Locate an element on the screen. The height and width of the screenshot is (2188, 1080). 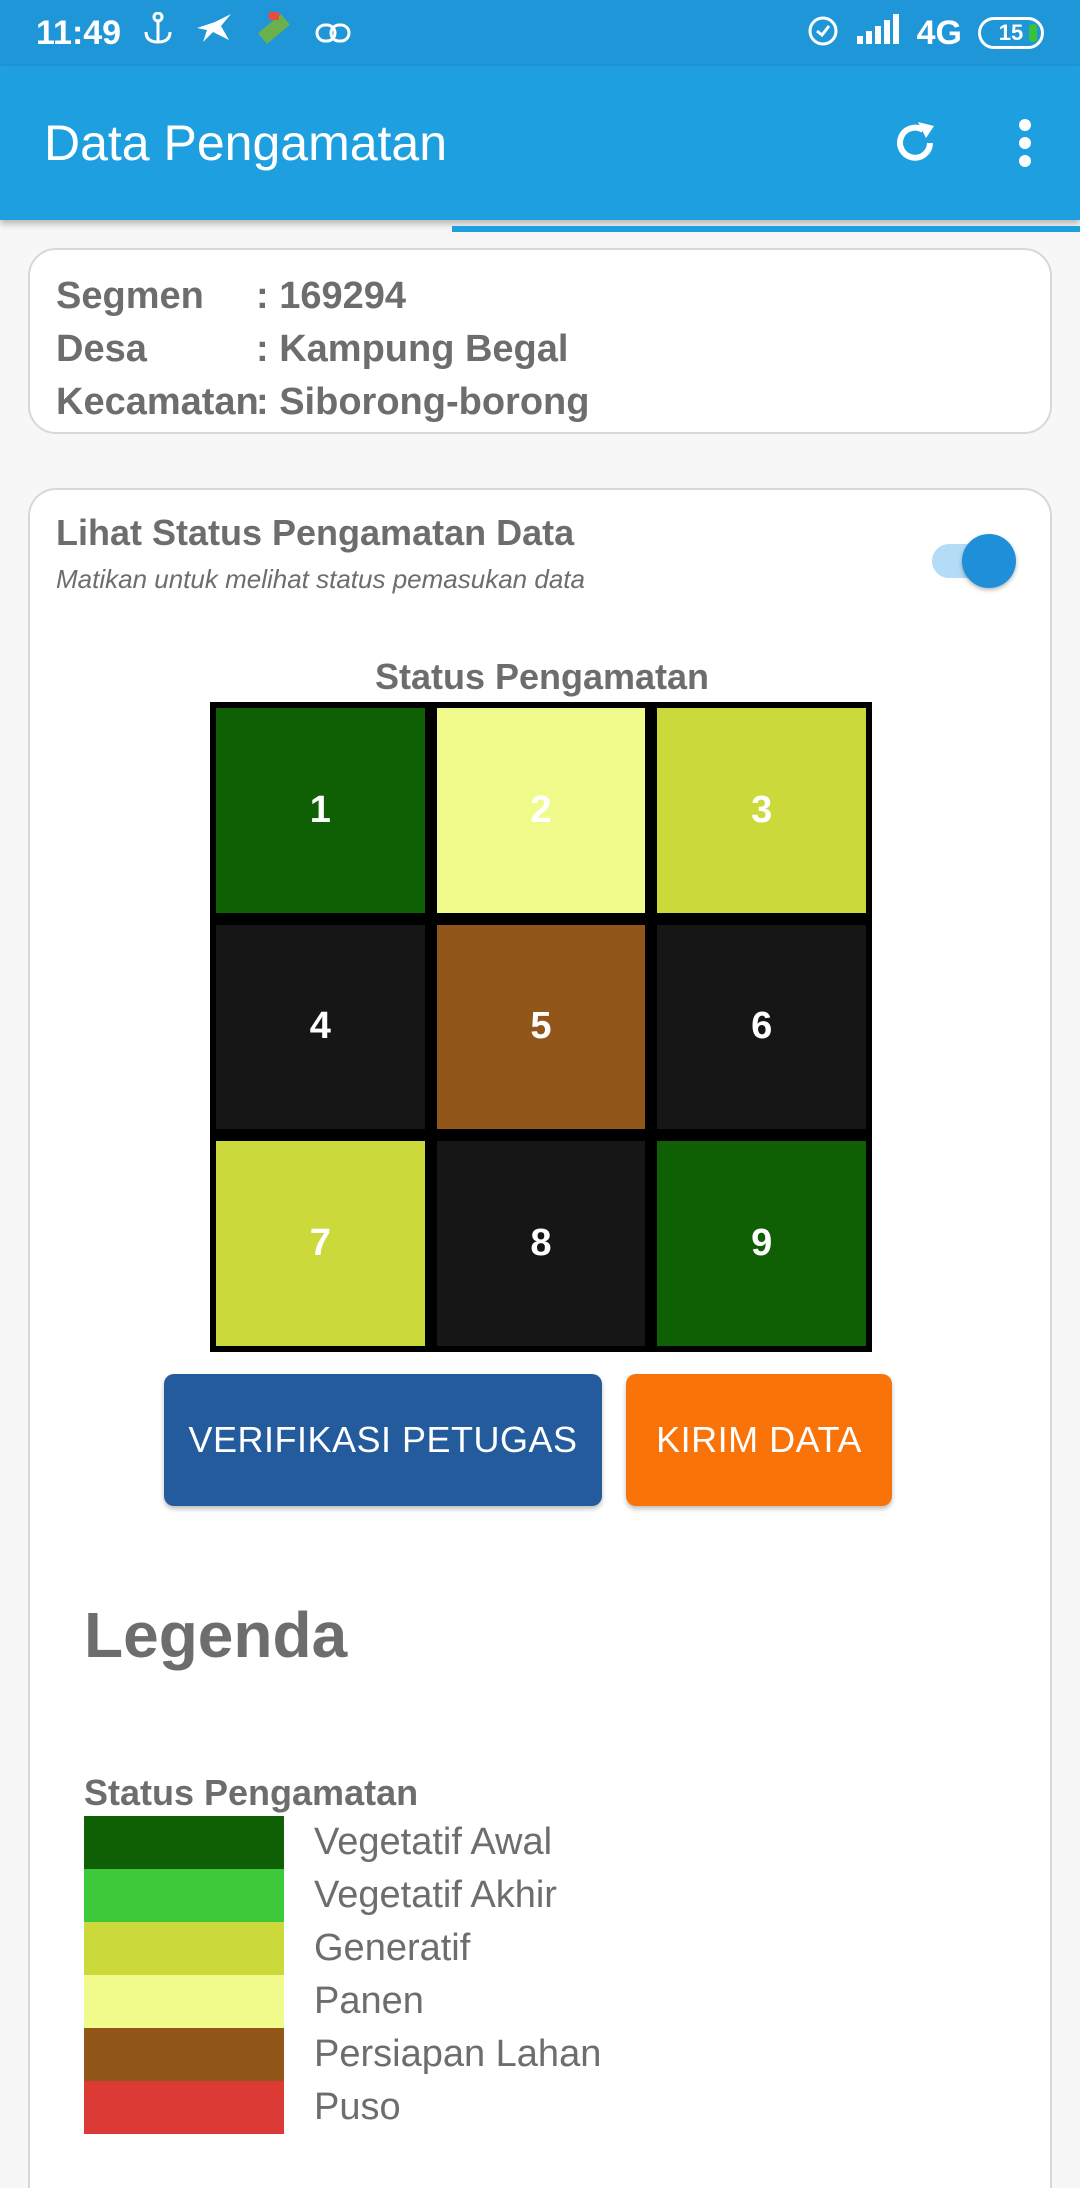
legend-label: Panen is located at coordinates (369, 2001).